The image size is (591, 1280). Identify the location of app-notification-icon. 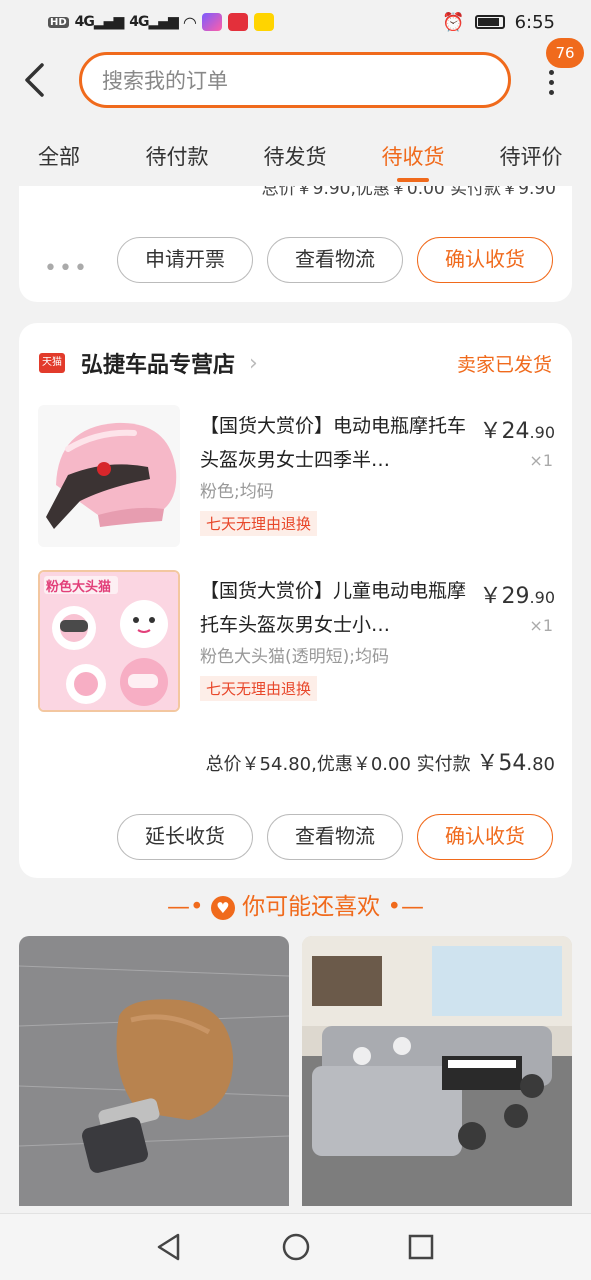
(212, 22).